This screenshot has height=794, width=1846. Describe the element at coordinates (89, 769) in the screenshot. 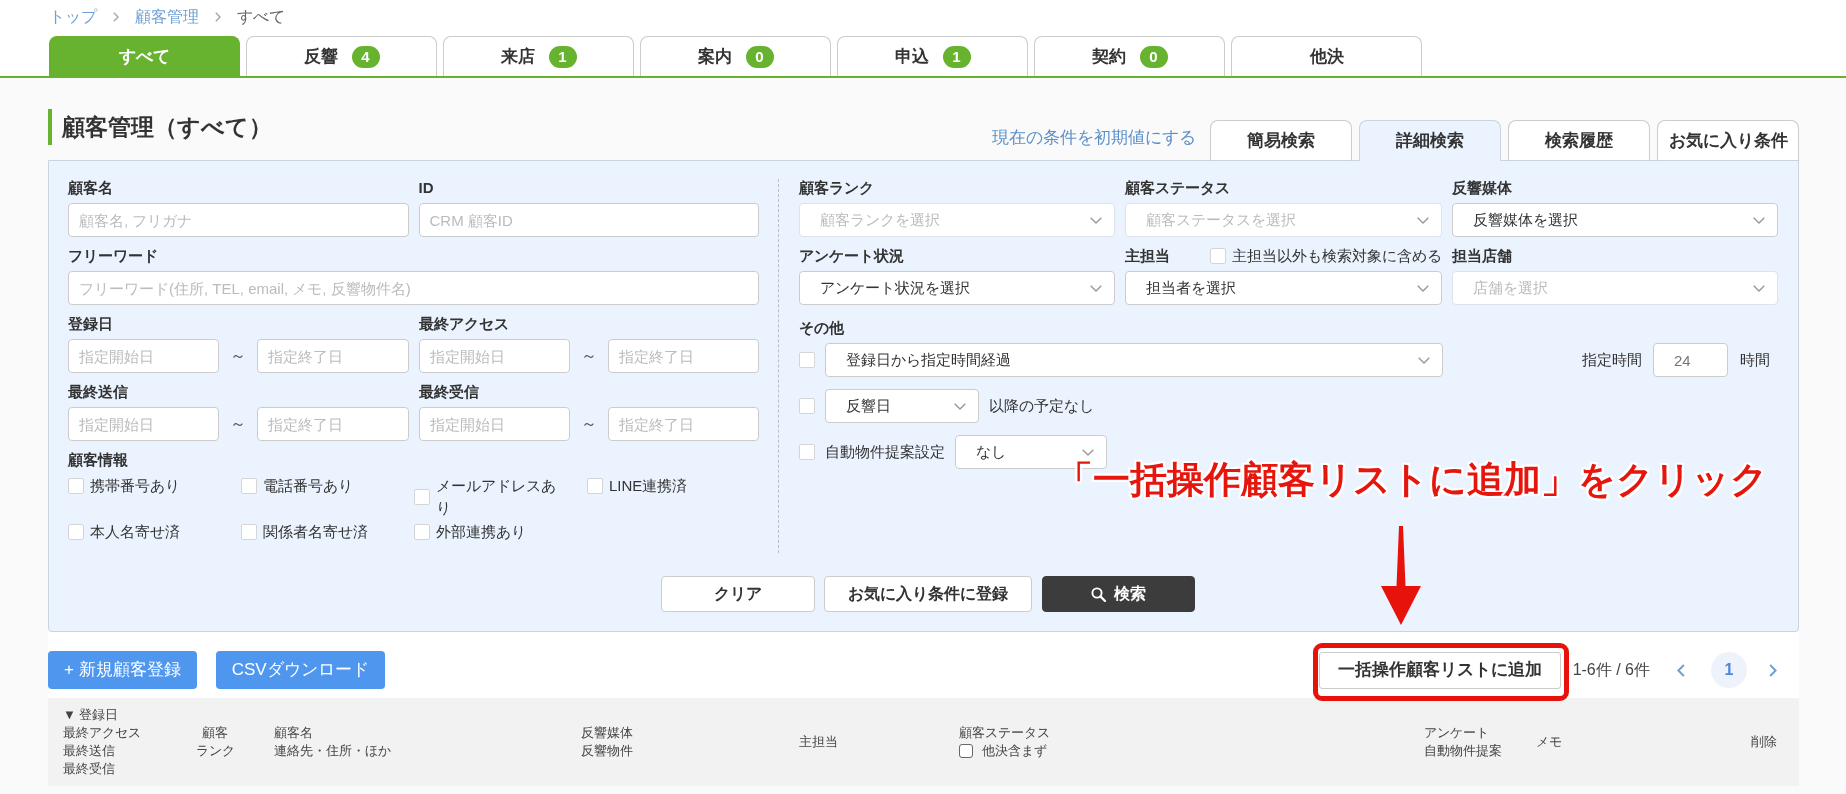

I see `column-header: 最終受信` at that location.